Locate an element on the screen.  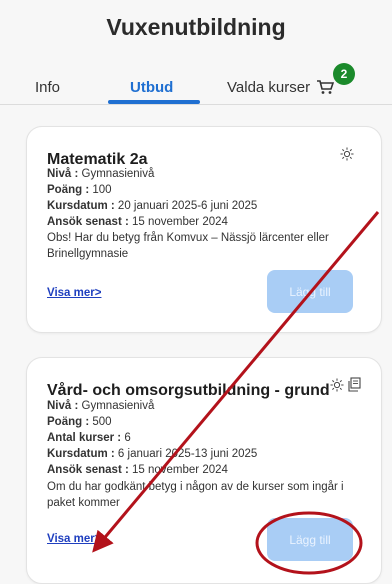
course-dates: Kursdatum : 20 januari 2025-6 juni 2025 is located at coordinates (152, 206).